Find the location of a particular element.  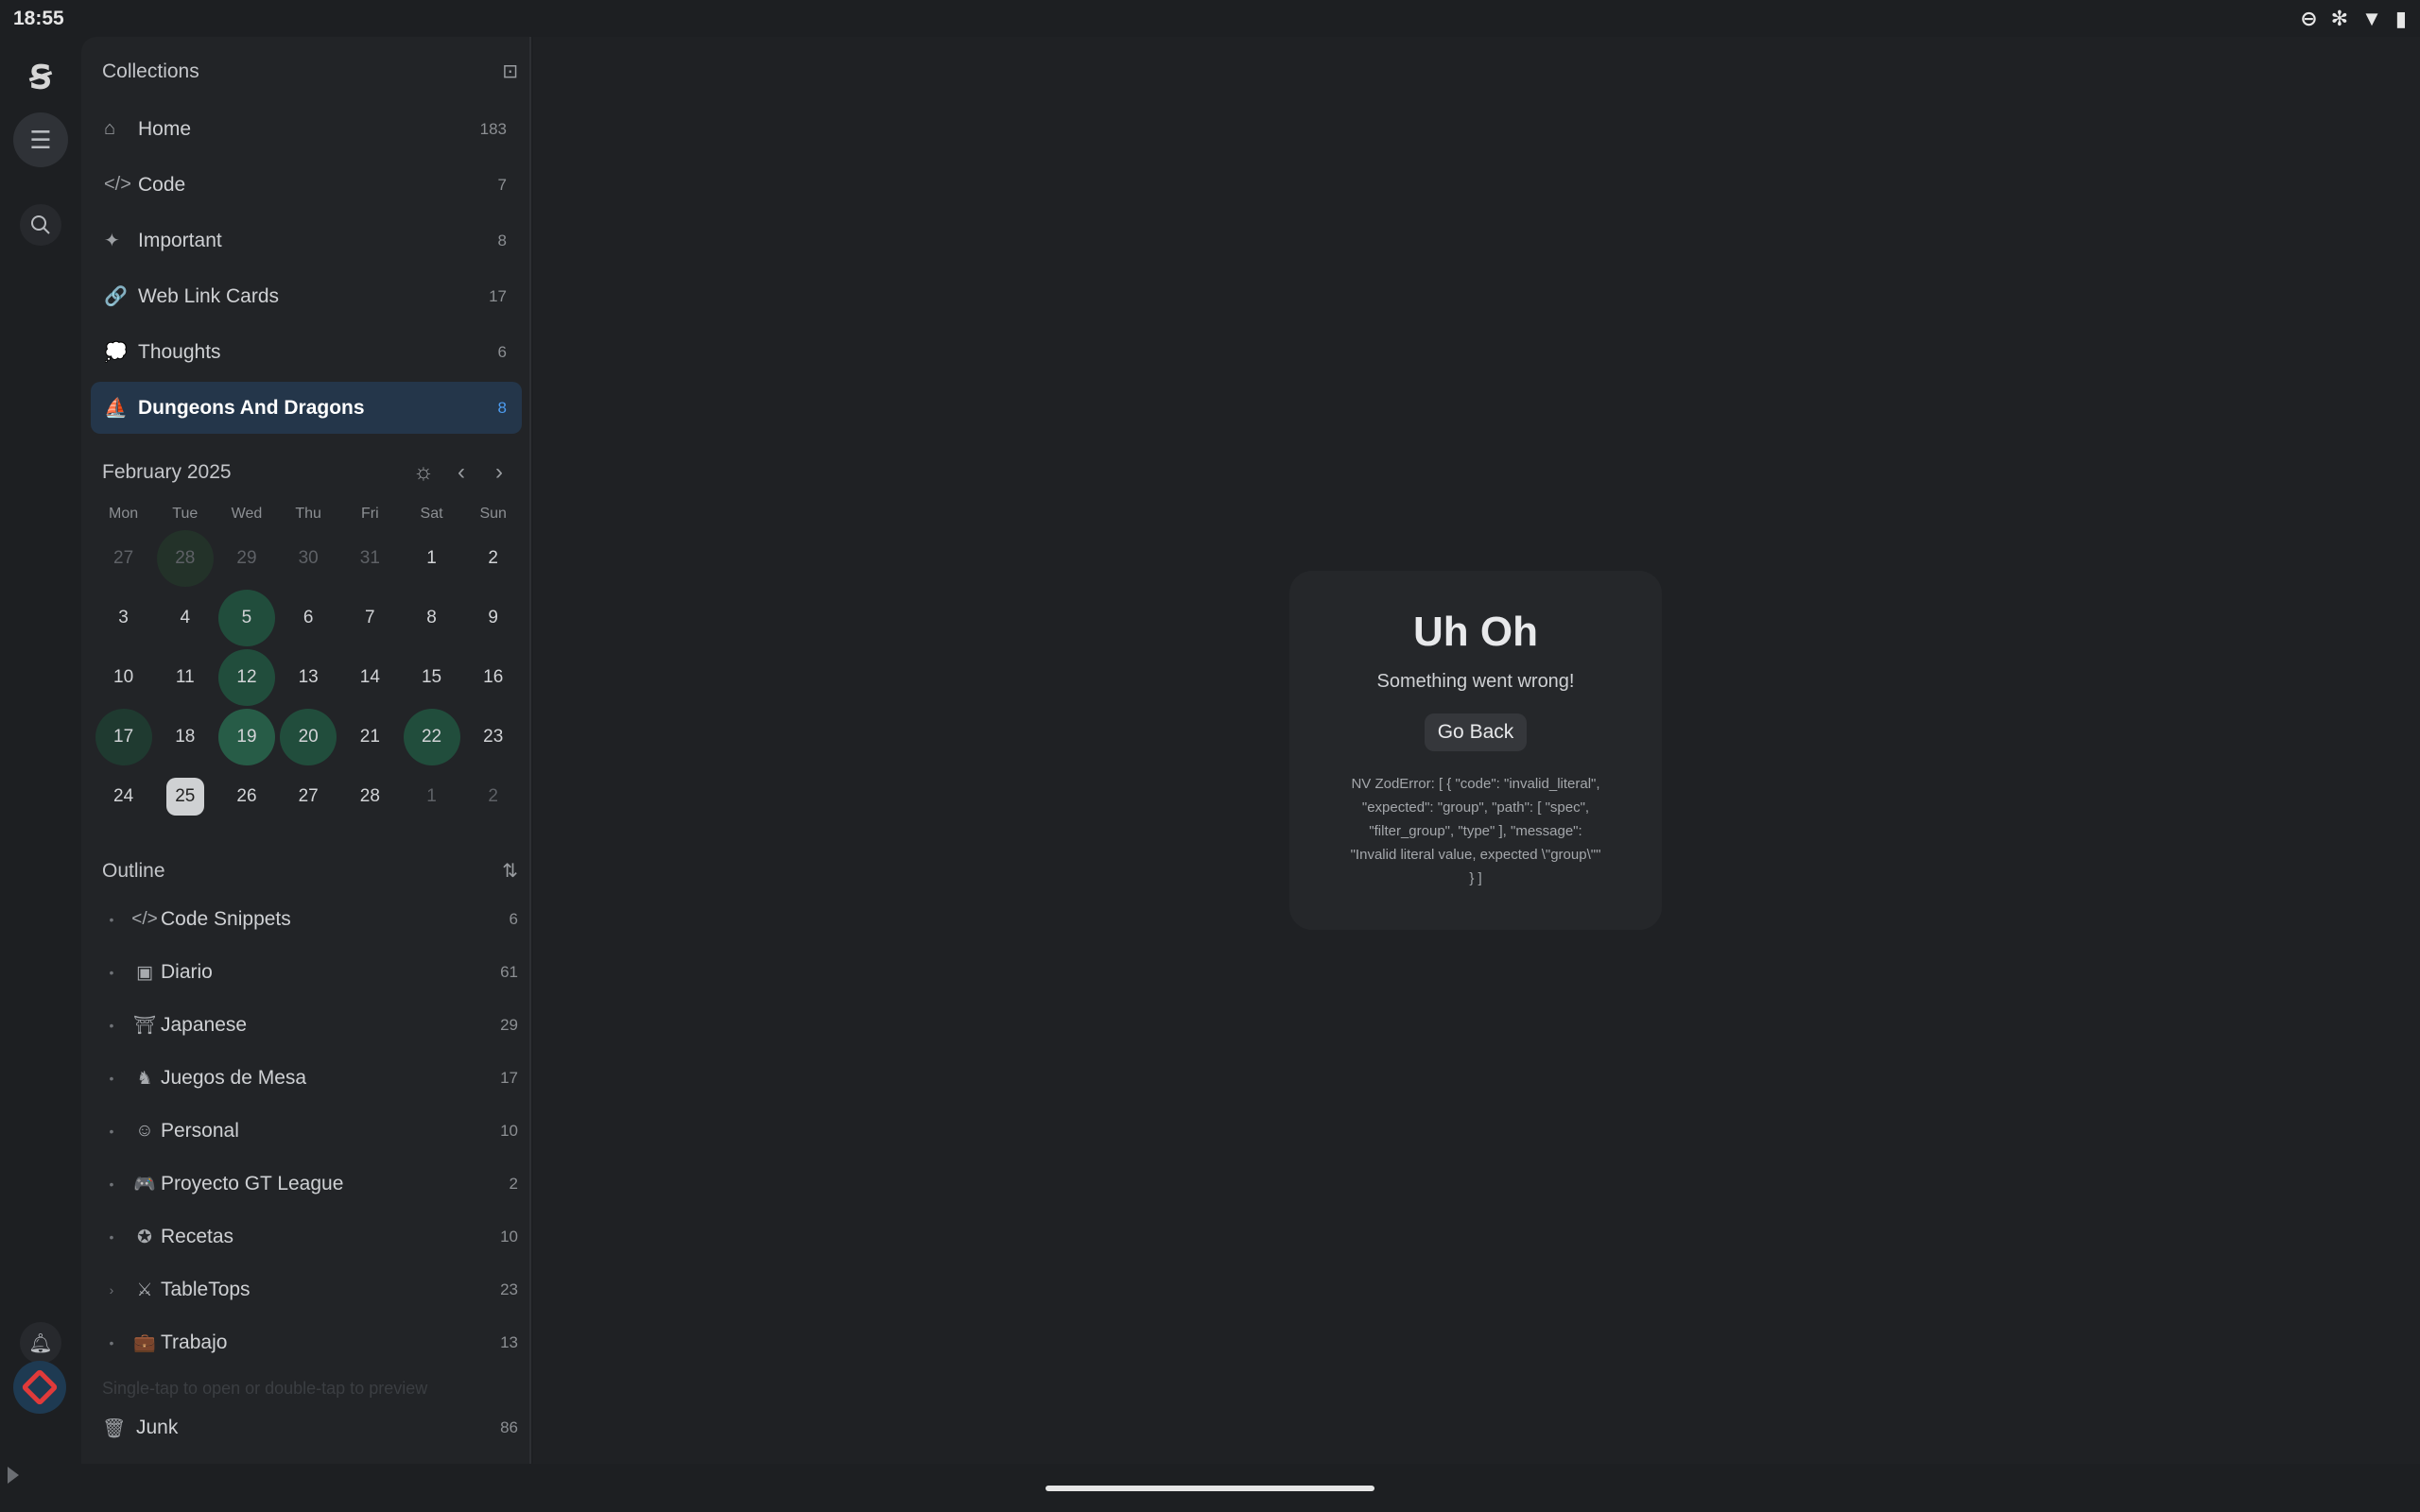

collection-count: 7 is located at coordinates (502, 184).